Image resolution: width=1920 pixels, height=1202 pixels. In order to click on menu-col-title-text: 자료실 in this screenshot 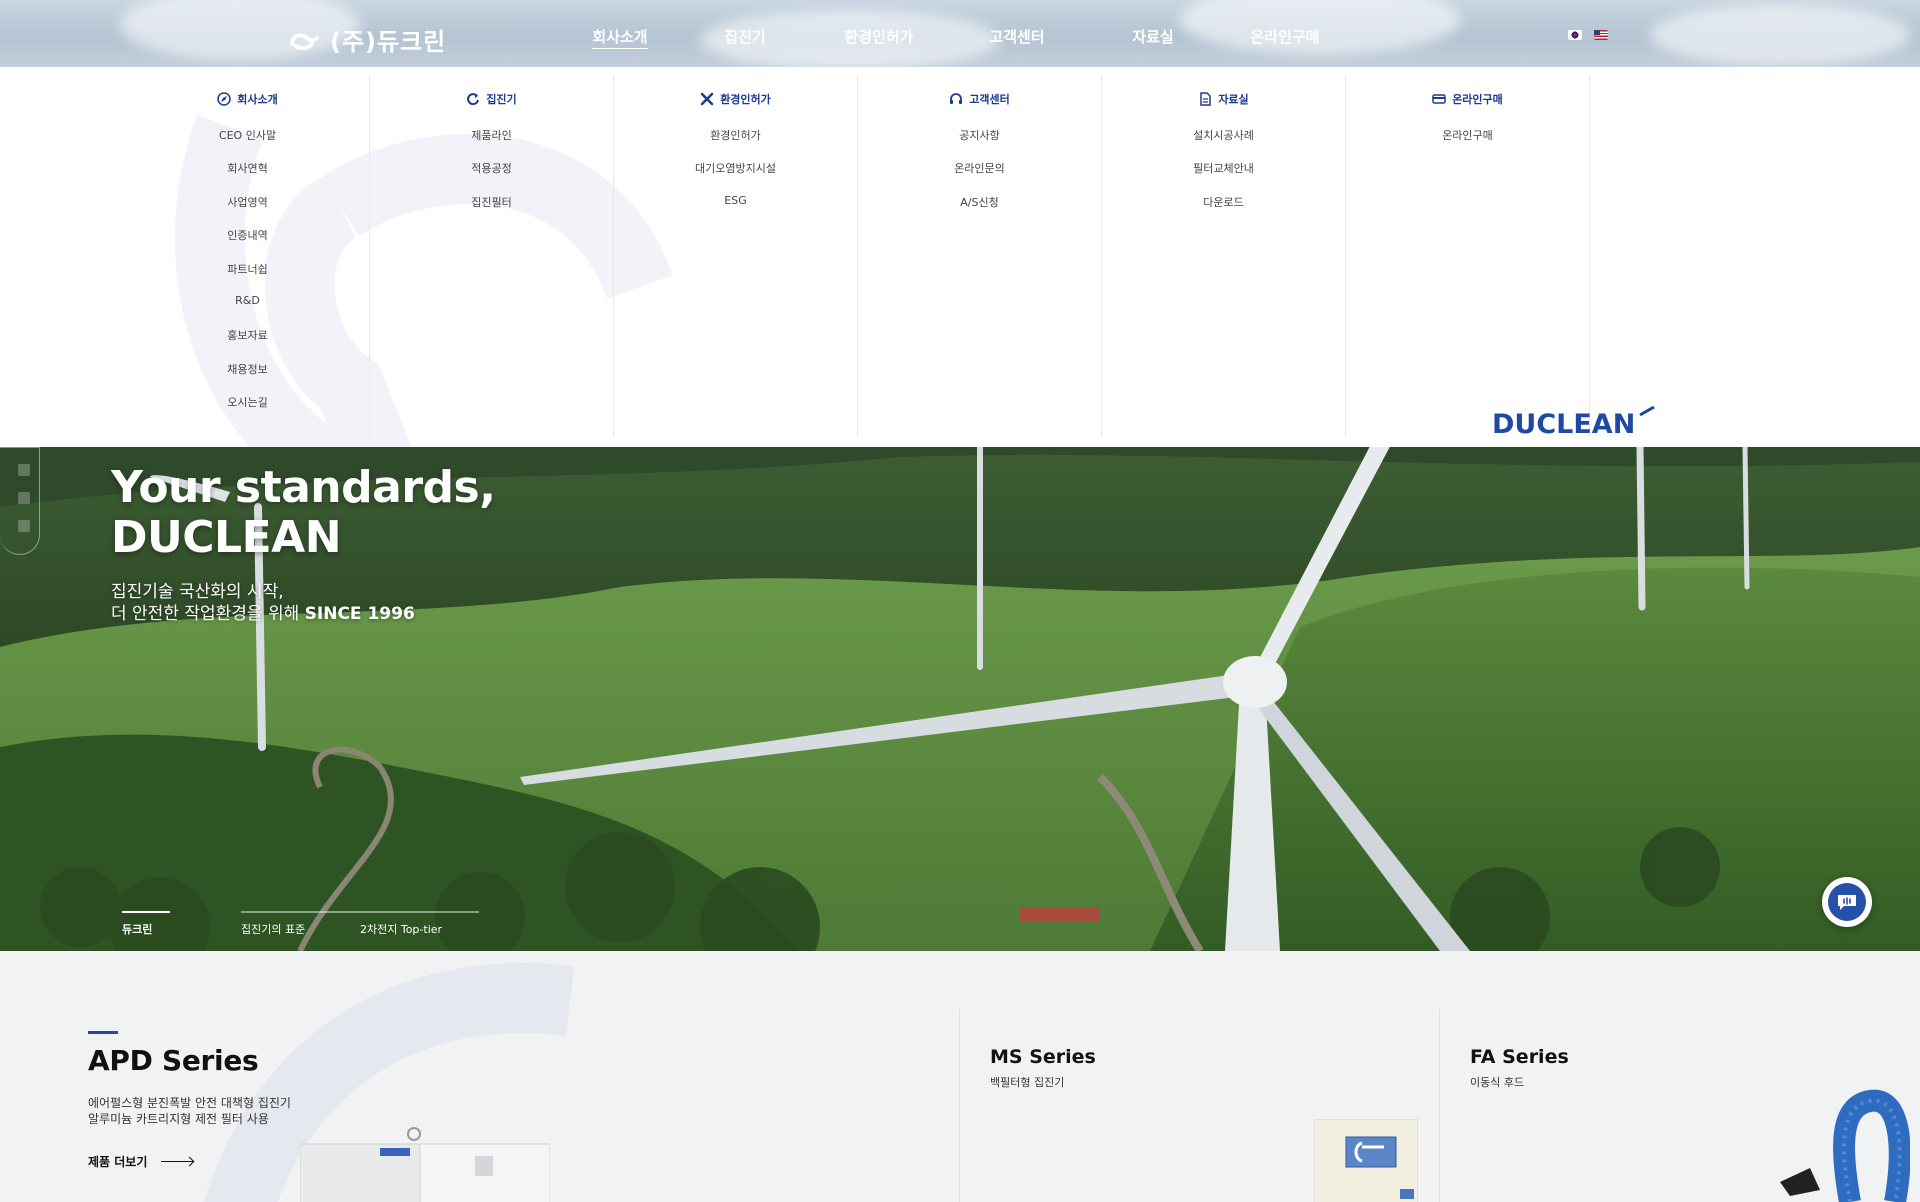, I will do `click(1233, 99)`.